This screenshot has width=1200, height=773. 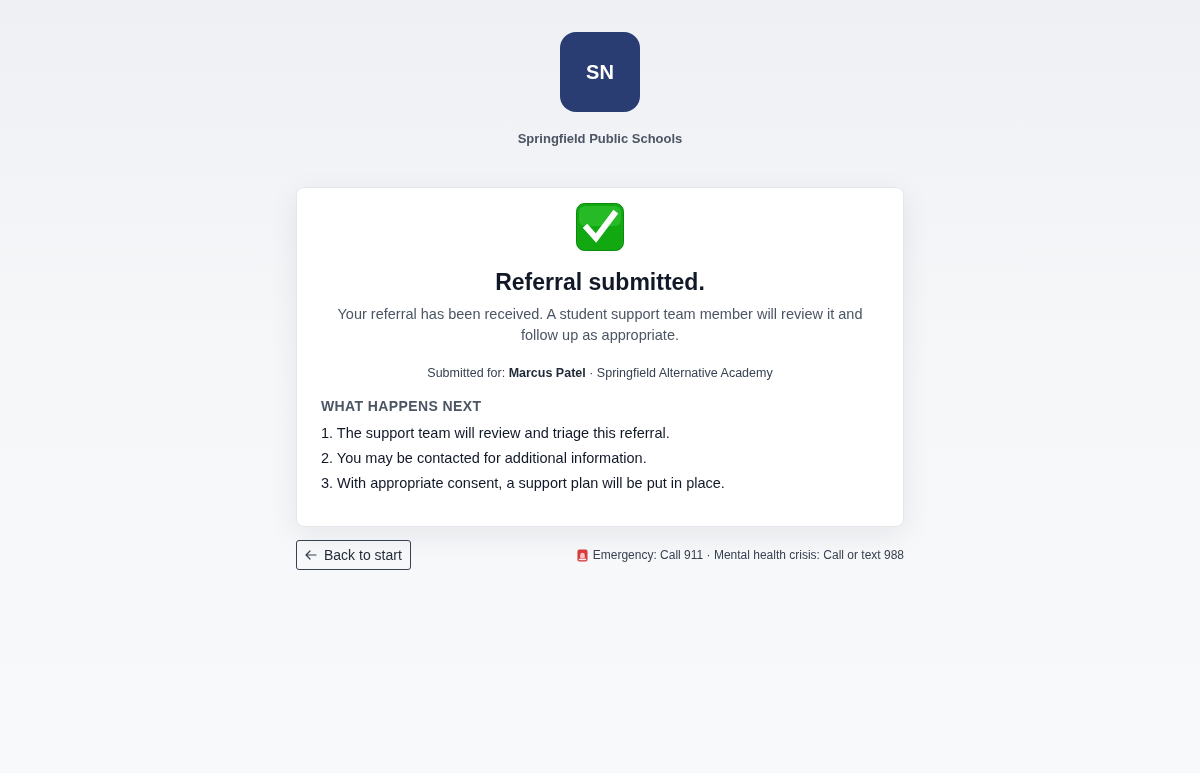 What do you see at coordinates (600, 72) in the screenshot?
I see `logo-tile: SN` at bounding box center [600, 72].